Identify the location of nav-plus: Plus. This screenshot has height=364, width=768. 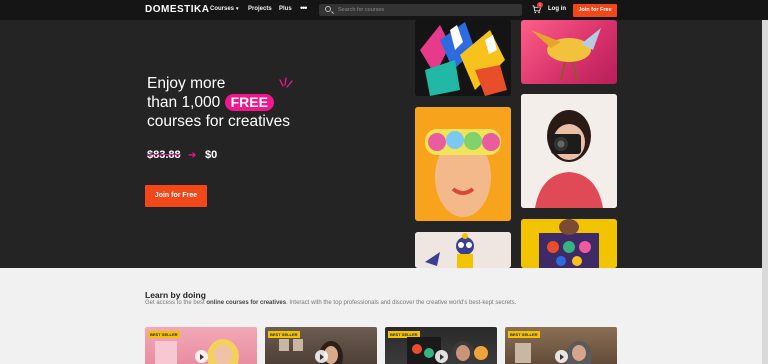
(285, 9).